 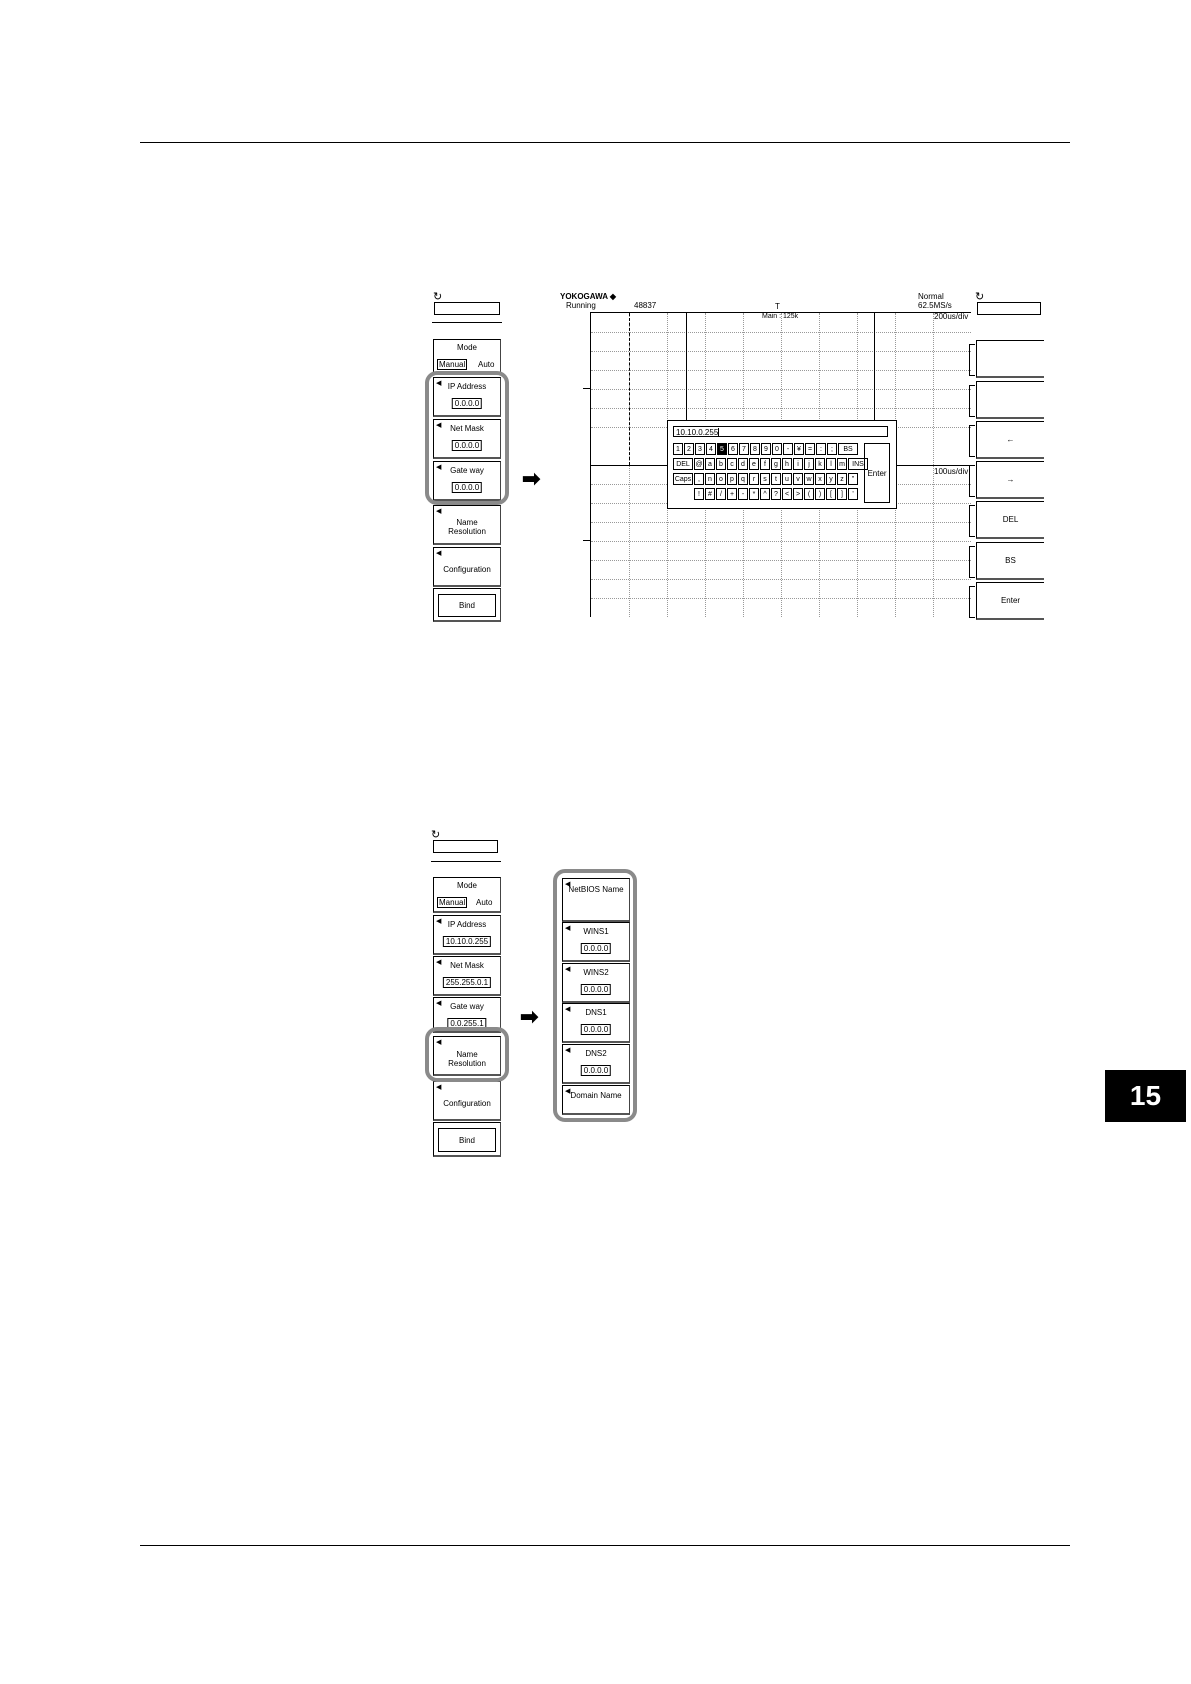 I want to click on bottom-rule, so click(x=605, y=1545).